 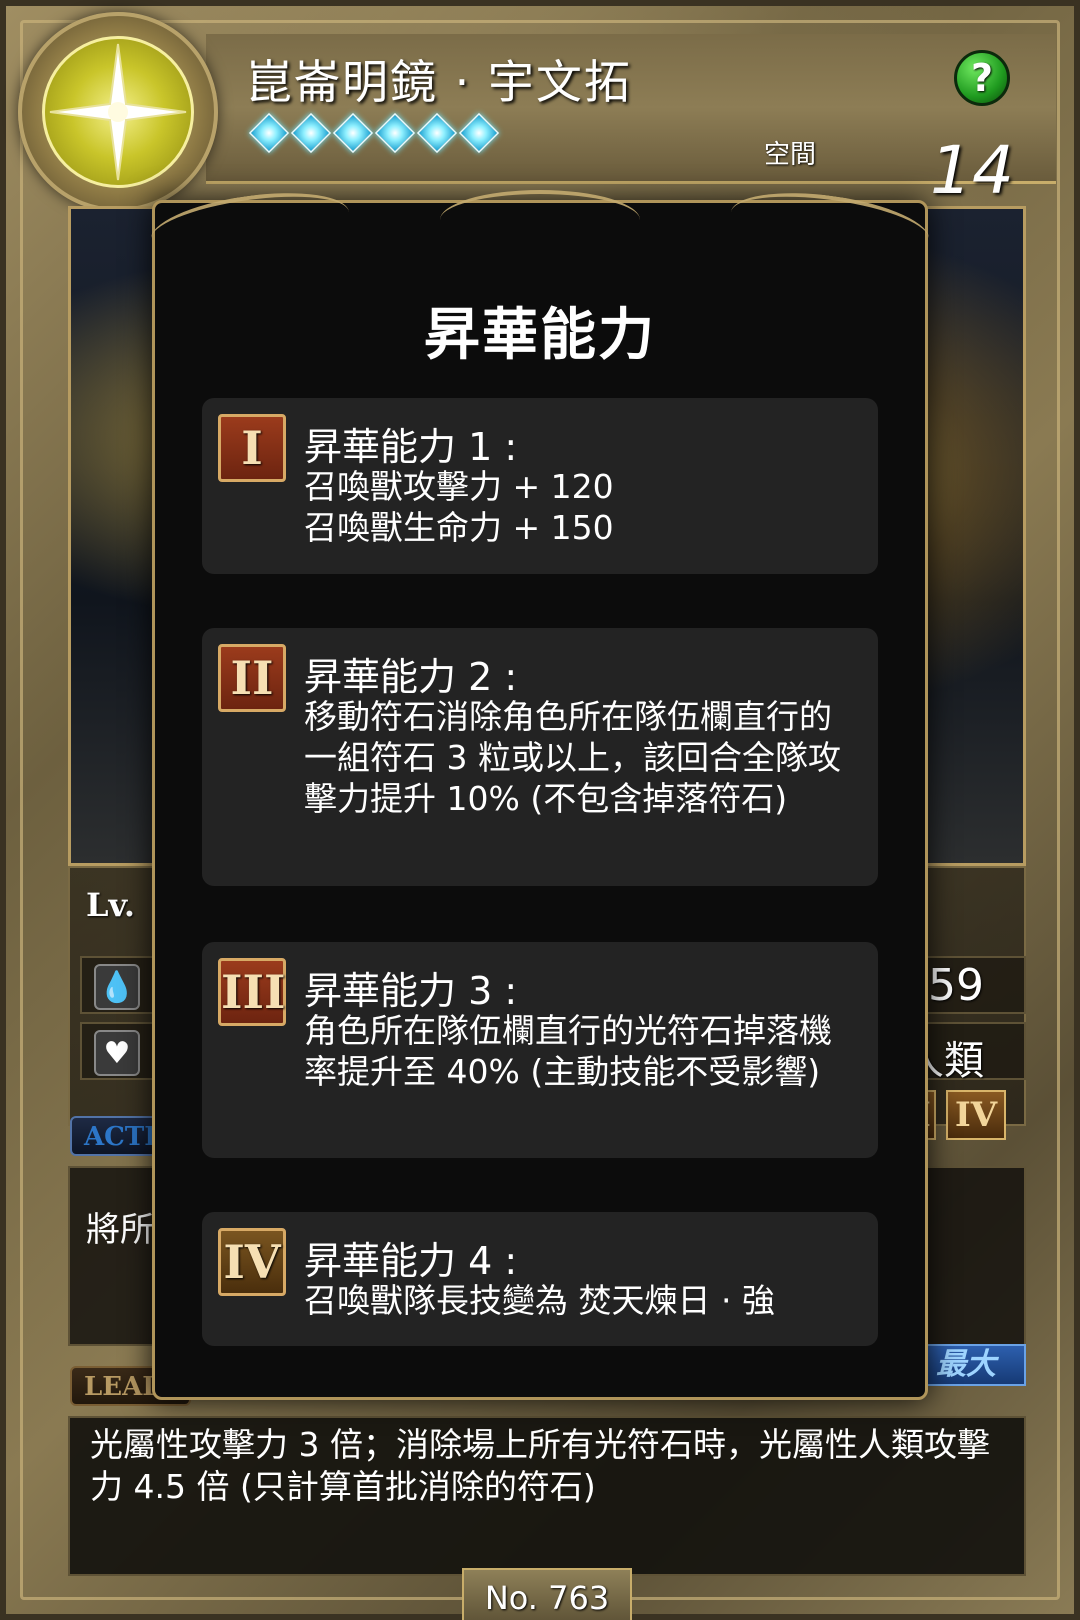 What do you see at coordinates (790, 155) in the screenshot?
I see `space-label: 空間` at bounding box center [790, 155].